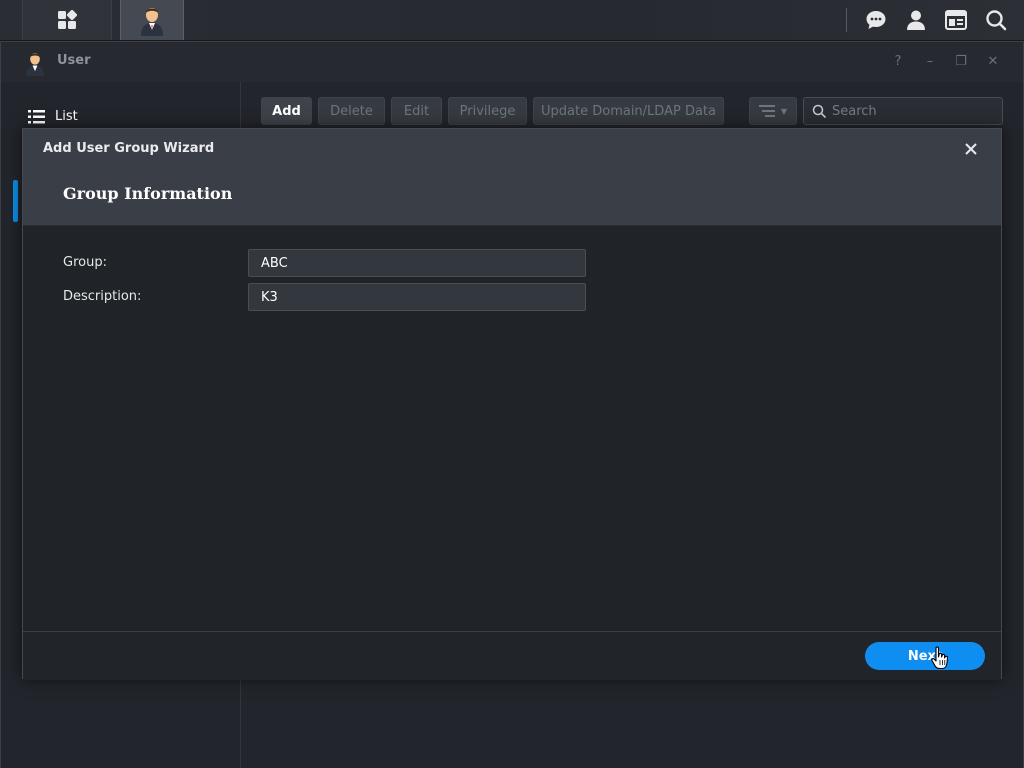 This screenshot has width=1024, height=768. I want to click on edit-button: Edit, so click(416, 111).